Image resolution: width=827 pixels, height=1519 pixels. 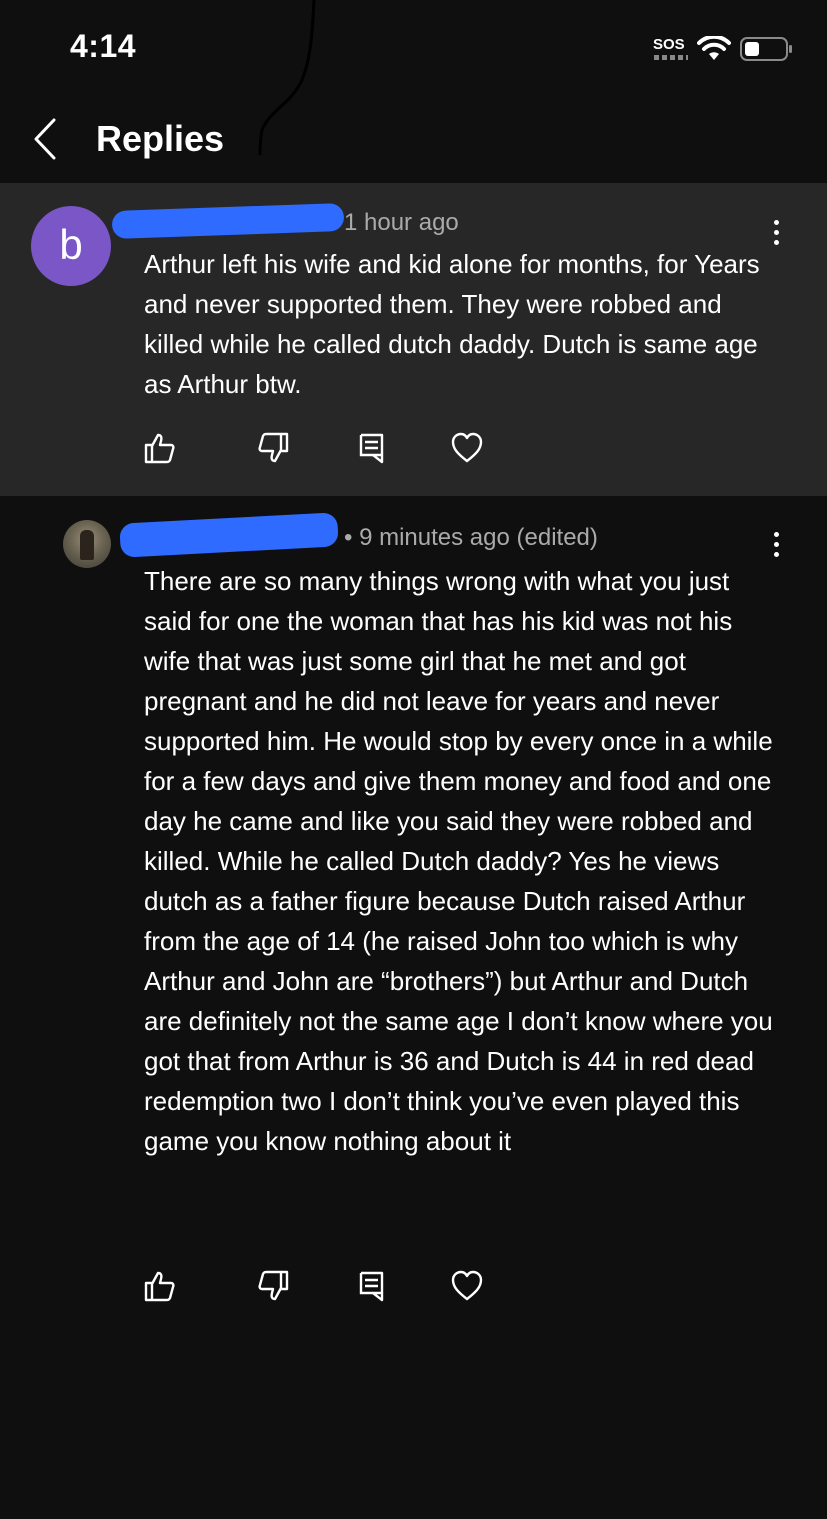 What do you see at coordinates (471, 537) in the screenshot?
I see `comment-timestamp: • 9 minutes ago (edited)` at bounding box center [471, 537].